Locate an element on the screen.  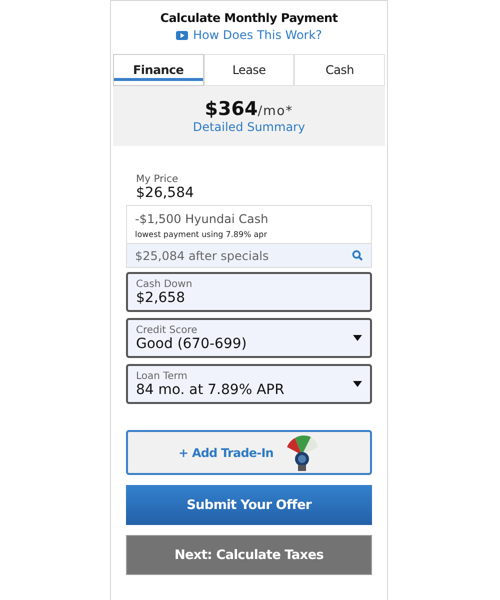
detailed-summary-link: Detailed Summary is located at coordinates (249, 127).